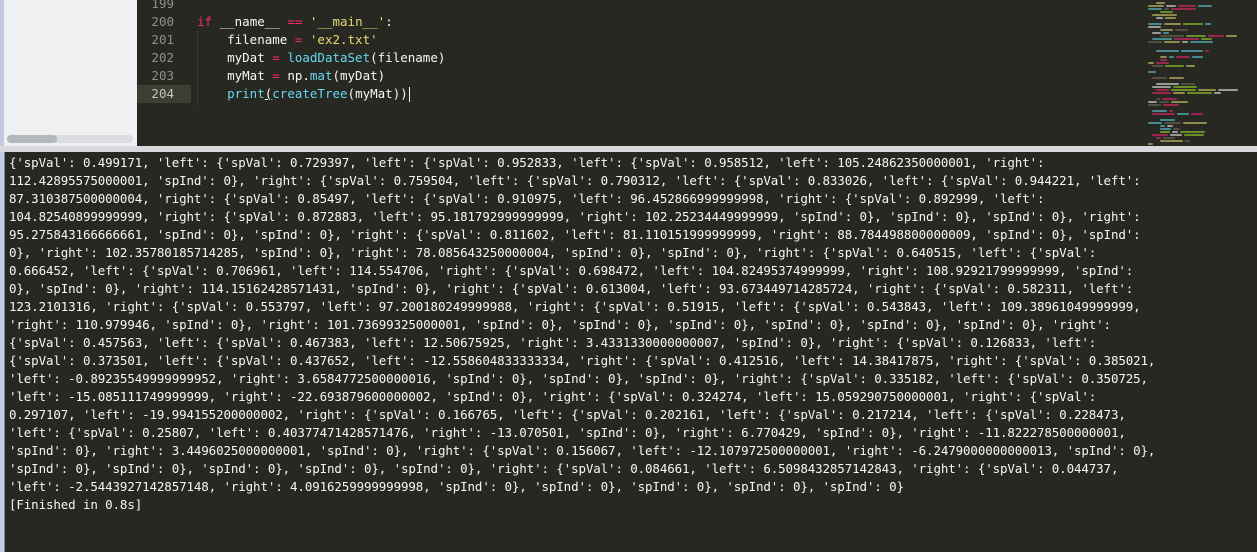 The width and height of the screenshot is (1257, 552). What do you see at coordinates (1199, 73) in the screenshot?
I see `minimap` at bounding box center [1199, 73].